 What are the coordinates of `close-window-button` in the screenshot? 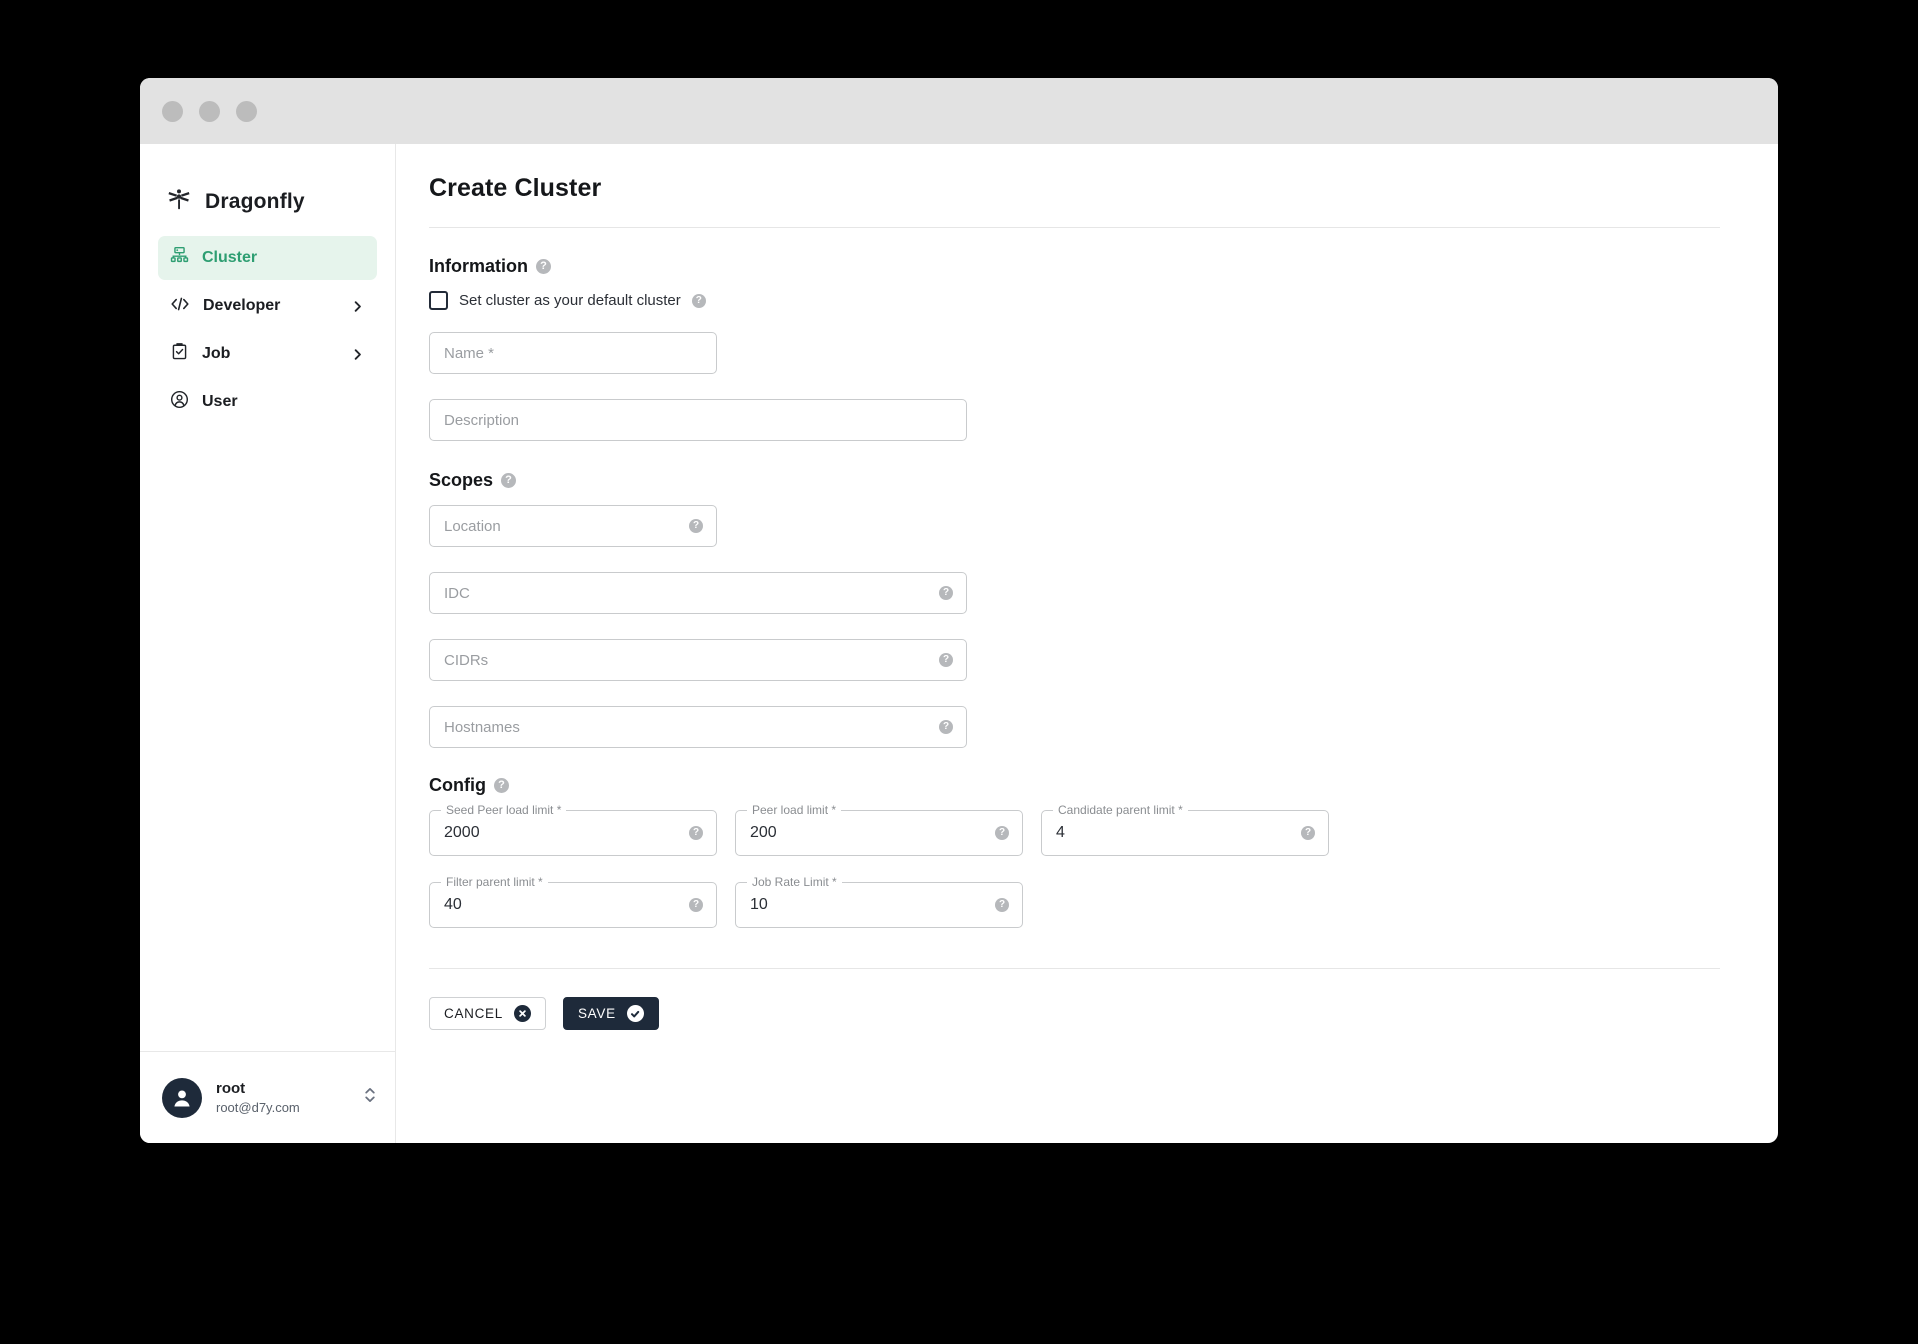 It's located at (172, 111).